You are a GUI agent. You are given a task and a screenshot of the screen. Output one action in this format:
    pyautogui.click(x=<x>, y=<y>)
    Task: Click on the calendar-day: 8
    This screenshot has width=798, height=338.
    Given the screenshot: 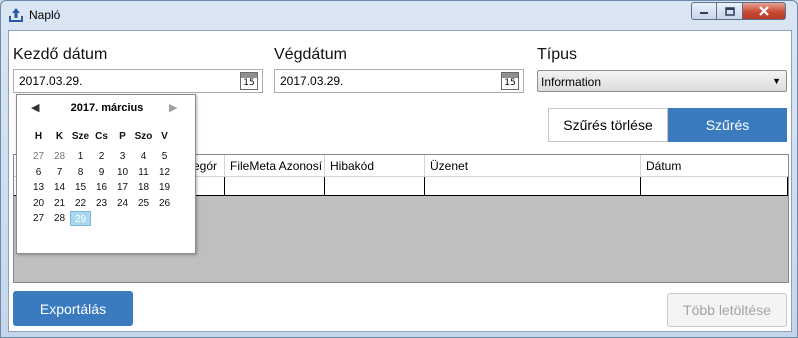 What is the action you would take?
    pyautogui.click(x=80, y=172)
    